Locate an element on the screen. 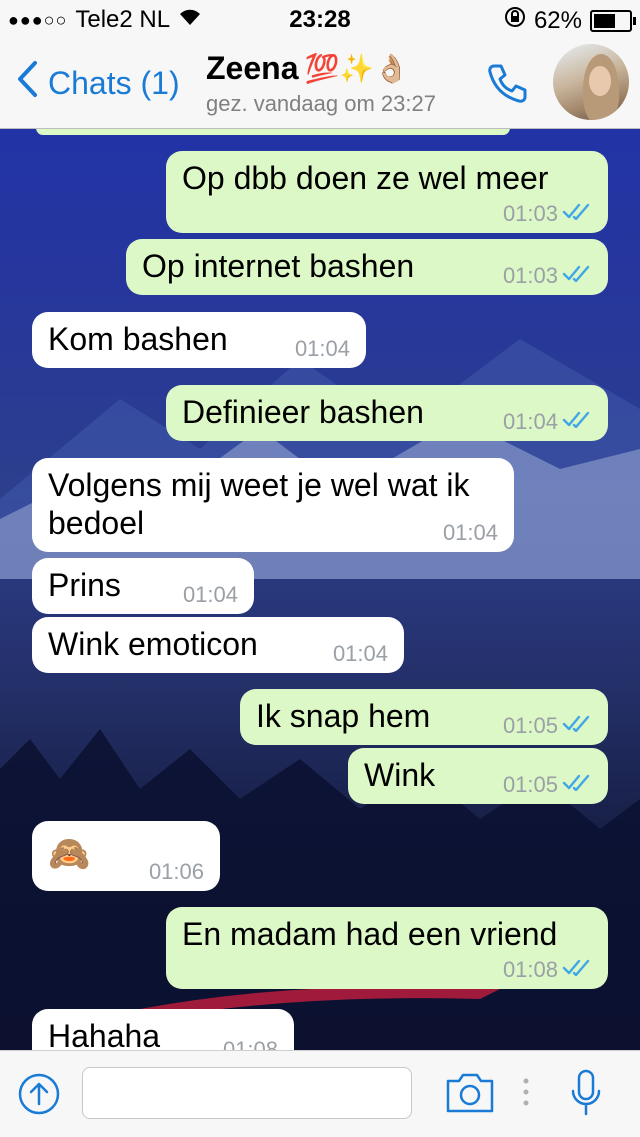 The width and height of the screenshot is (640, 1137). incoming-message: Wink emoticon 01:04 is located at coordinates (218, 645).